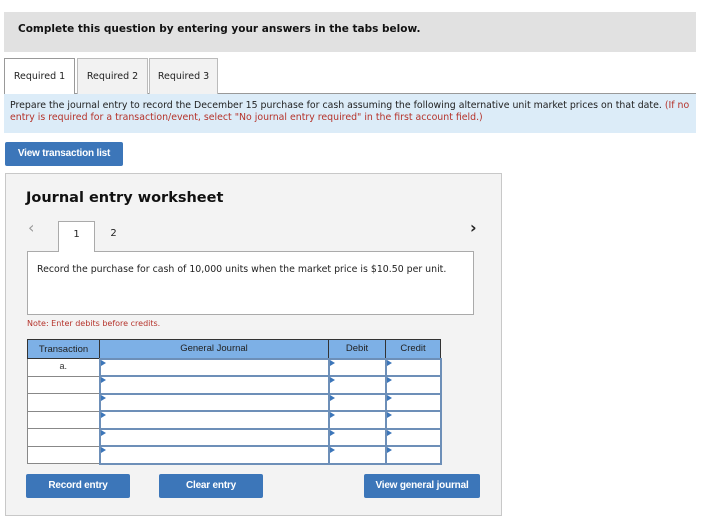 The width and height of the screenshot is (713, 517). Describe the element at coordinates (413, 349) in the screenshot. I see `header-credit: Credit` at that location.